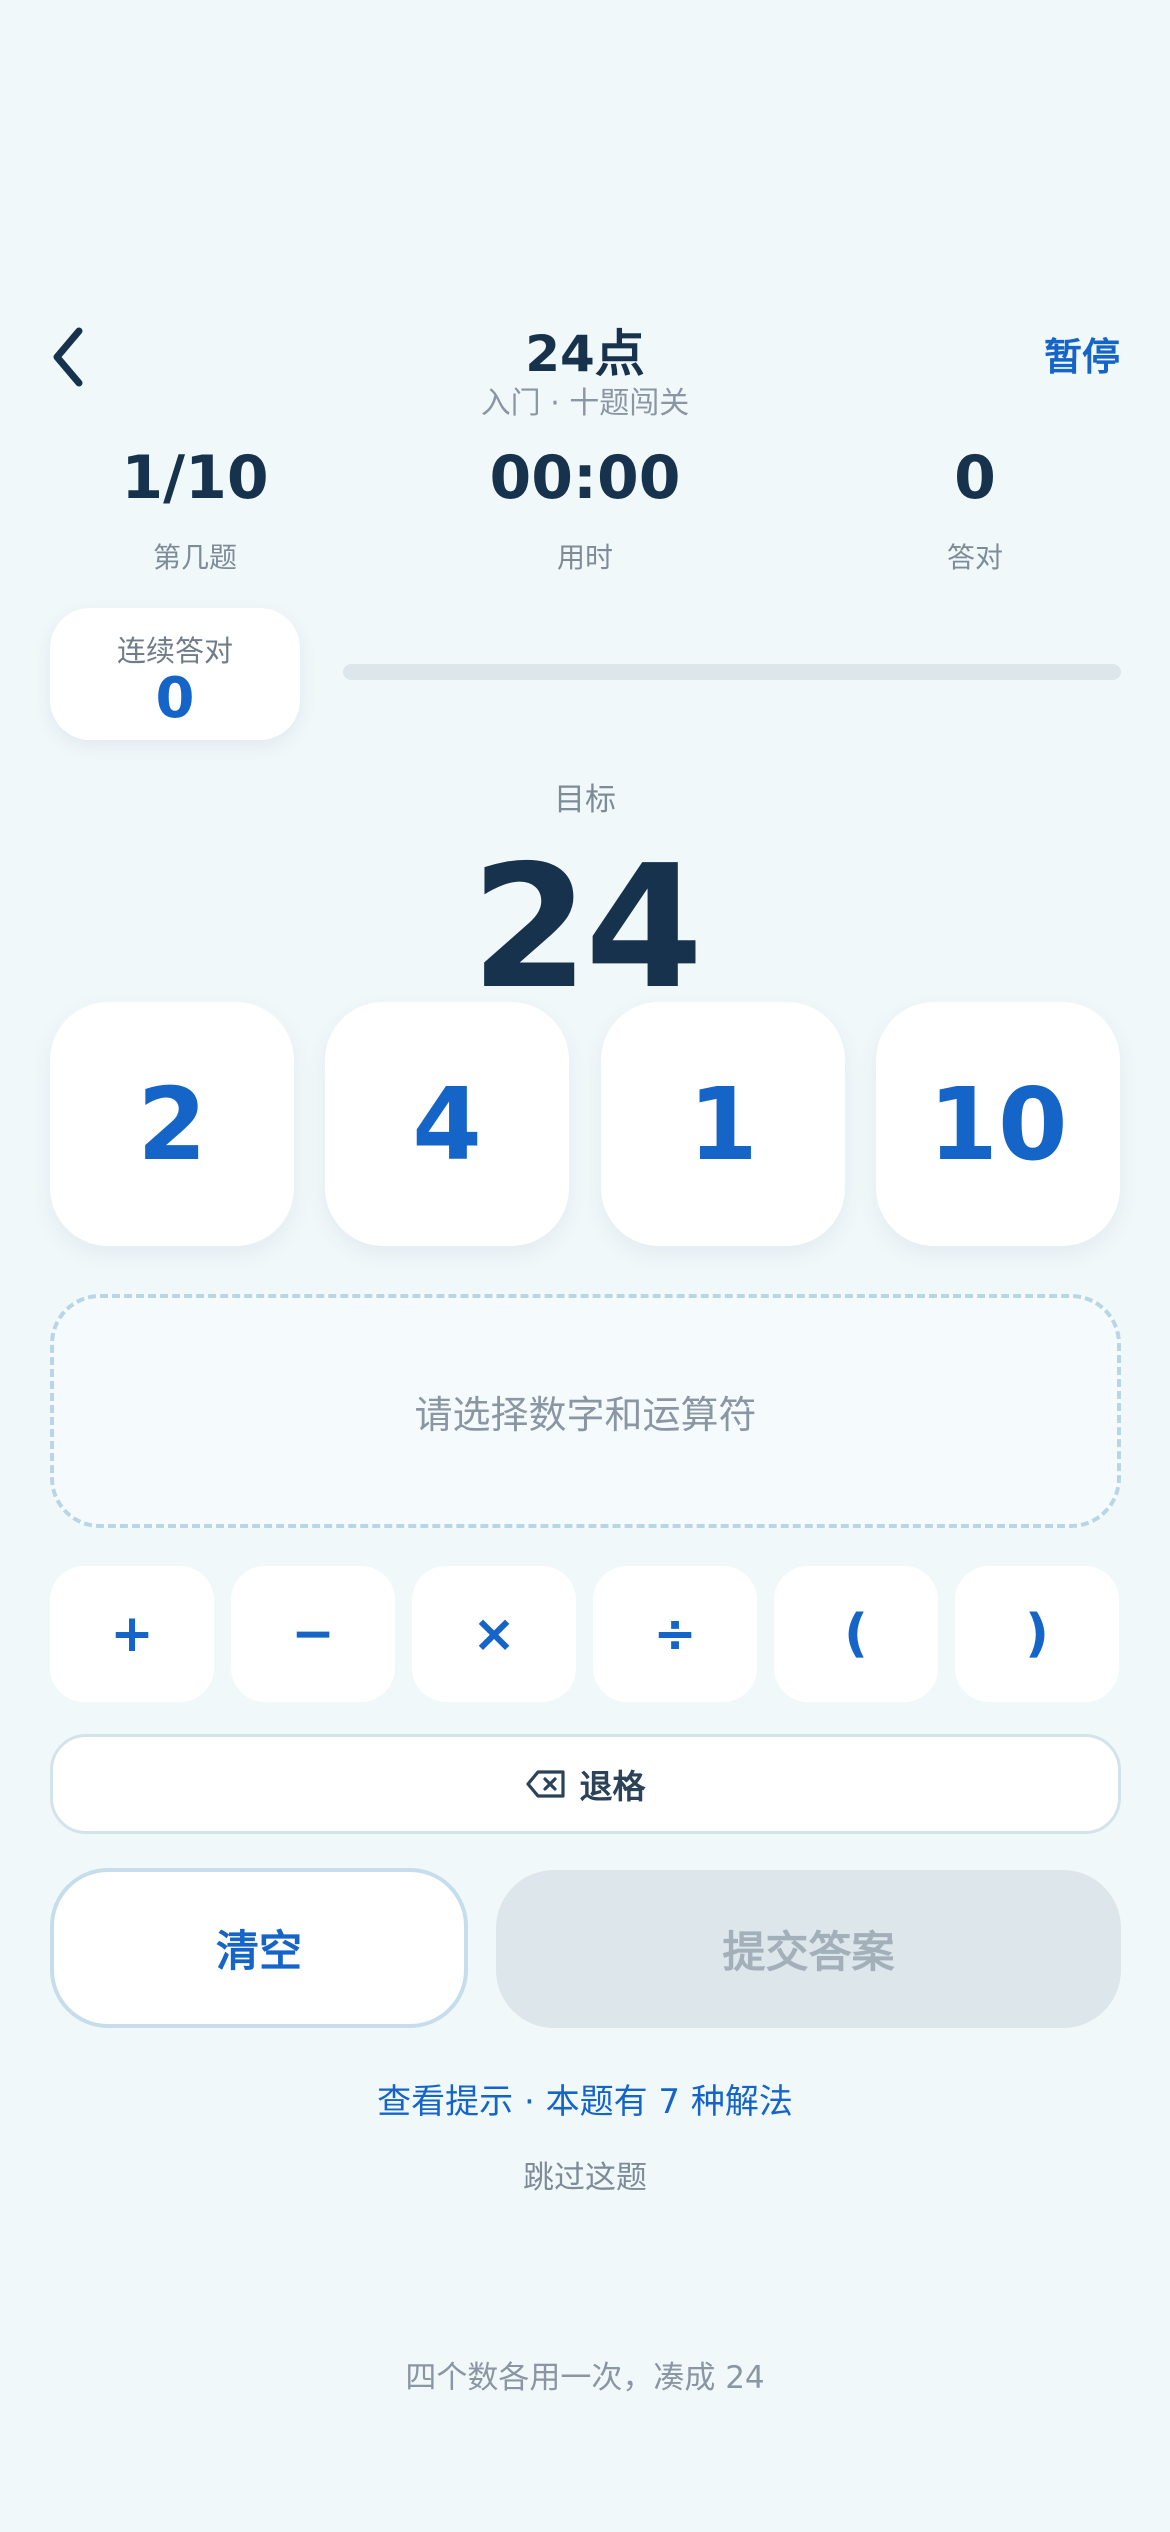 Image resolution: width=1170 pixels, height=2532 pixels. Describe the element at coordinates (584, 557) in the screenshot. I see `stat-time-label: 用时` at that location.